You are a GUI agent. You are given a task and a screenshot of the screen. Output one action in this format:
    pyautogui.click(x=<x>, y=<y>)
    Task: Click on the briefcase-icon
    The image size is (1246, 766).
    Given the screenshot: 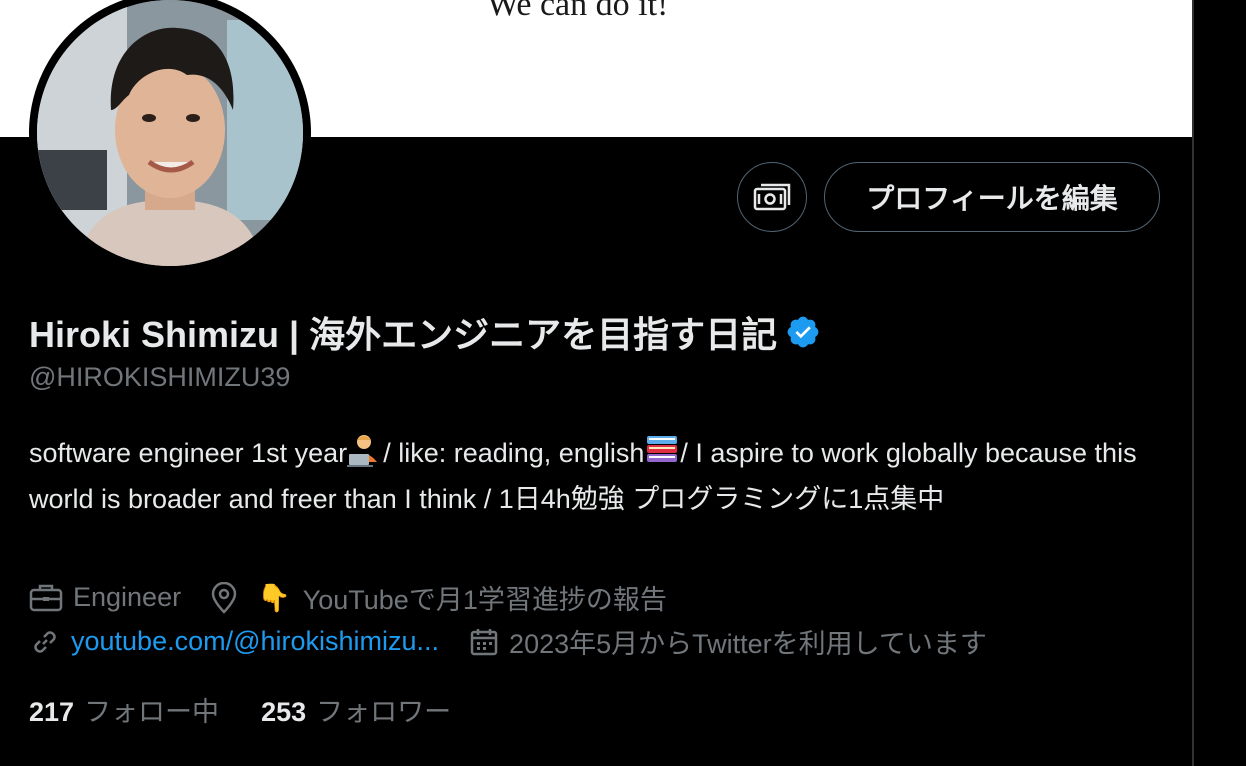 What is the action you would take?
    pyautogui.click(x=46, y=597)
    